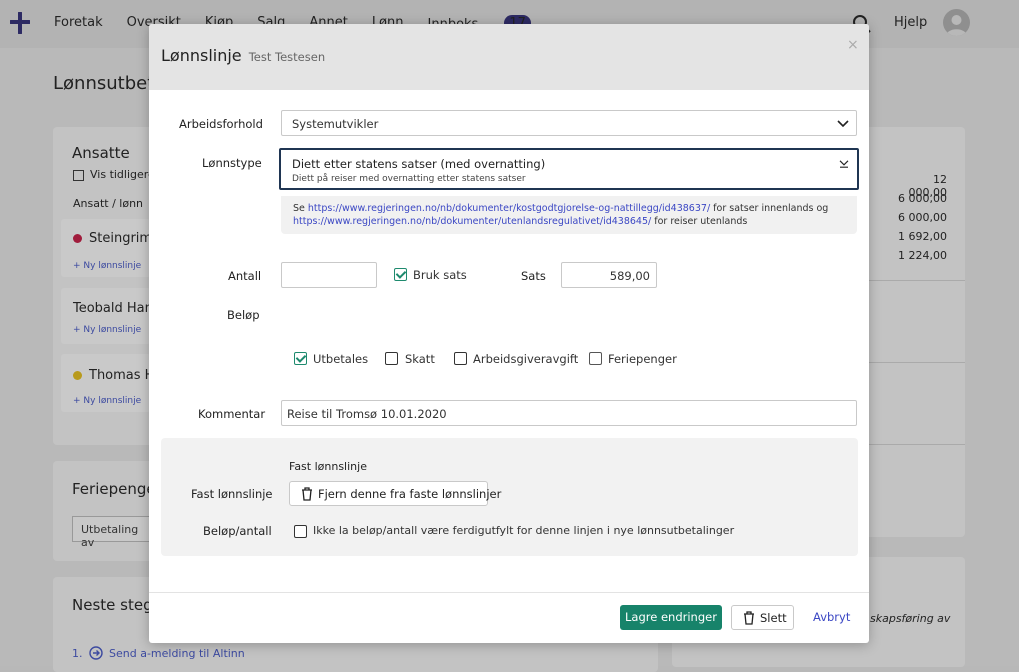  What do you see at coordinates (112, 605) in the screenshot?
I see `next-steps-title: Neste steg` at bounding box center [112, 605].